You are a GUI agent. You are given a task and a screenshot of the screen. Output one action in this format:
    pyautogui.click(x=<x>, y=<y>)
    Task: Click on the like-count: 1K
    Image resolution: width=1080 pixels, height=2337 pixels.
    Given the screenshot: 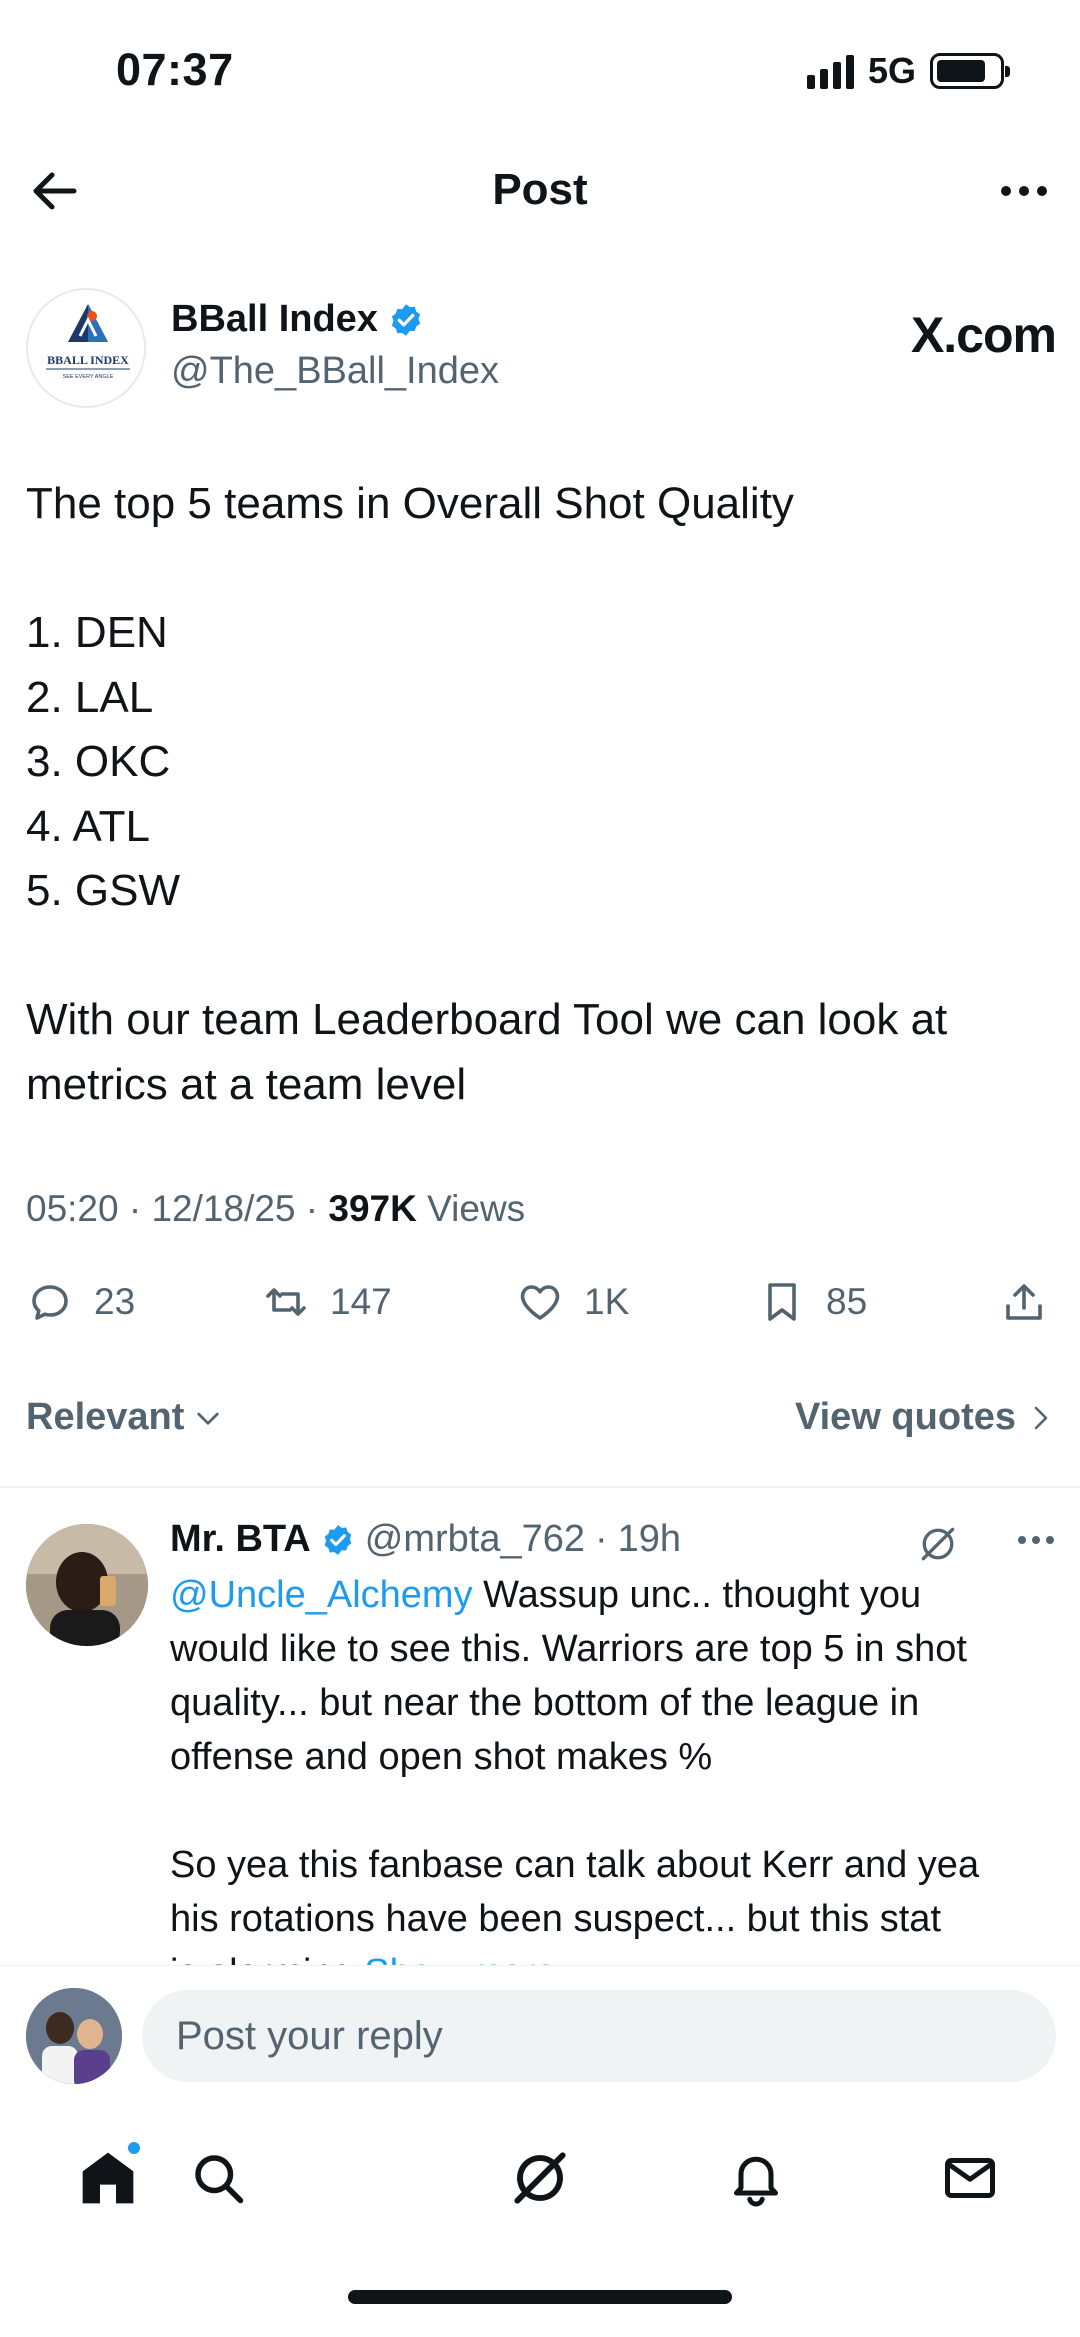 What is the action you would take?
    pyautogui.click(x=607, y=1301)
    